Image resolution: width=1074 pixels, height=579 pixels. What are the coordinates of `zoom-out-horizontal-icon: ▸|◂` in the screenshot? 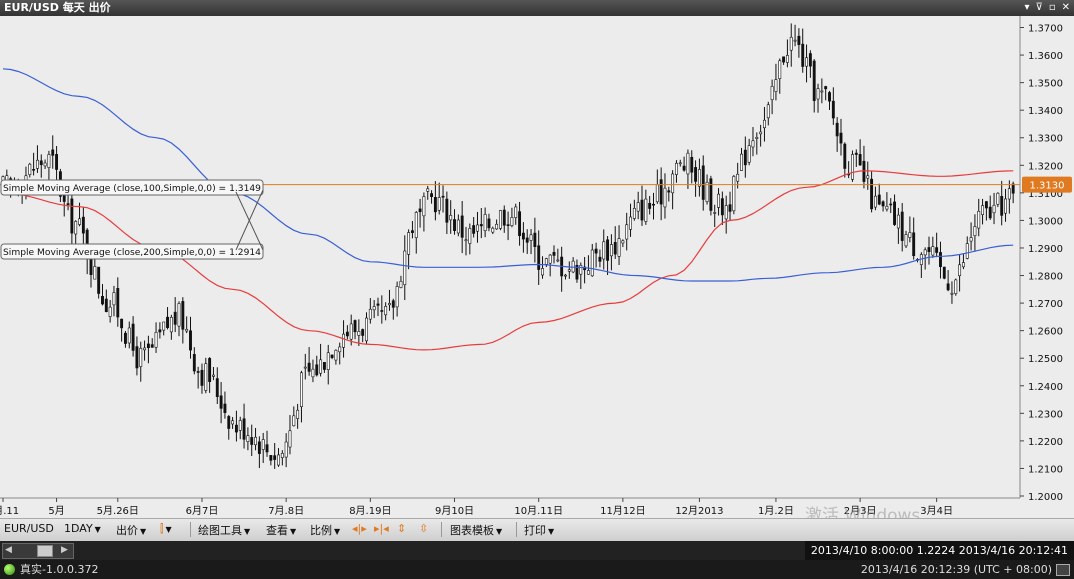 It's located at (381, 528).